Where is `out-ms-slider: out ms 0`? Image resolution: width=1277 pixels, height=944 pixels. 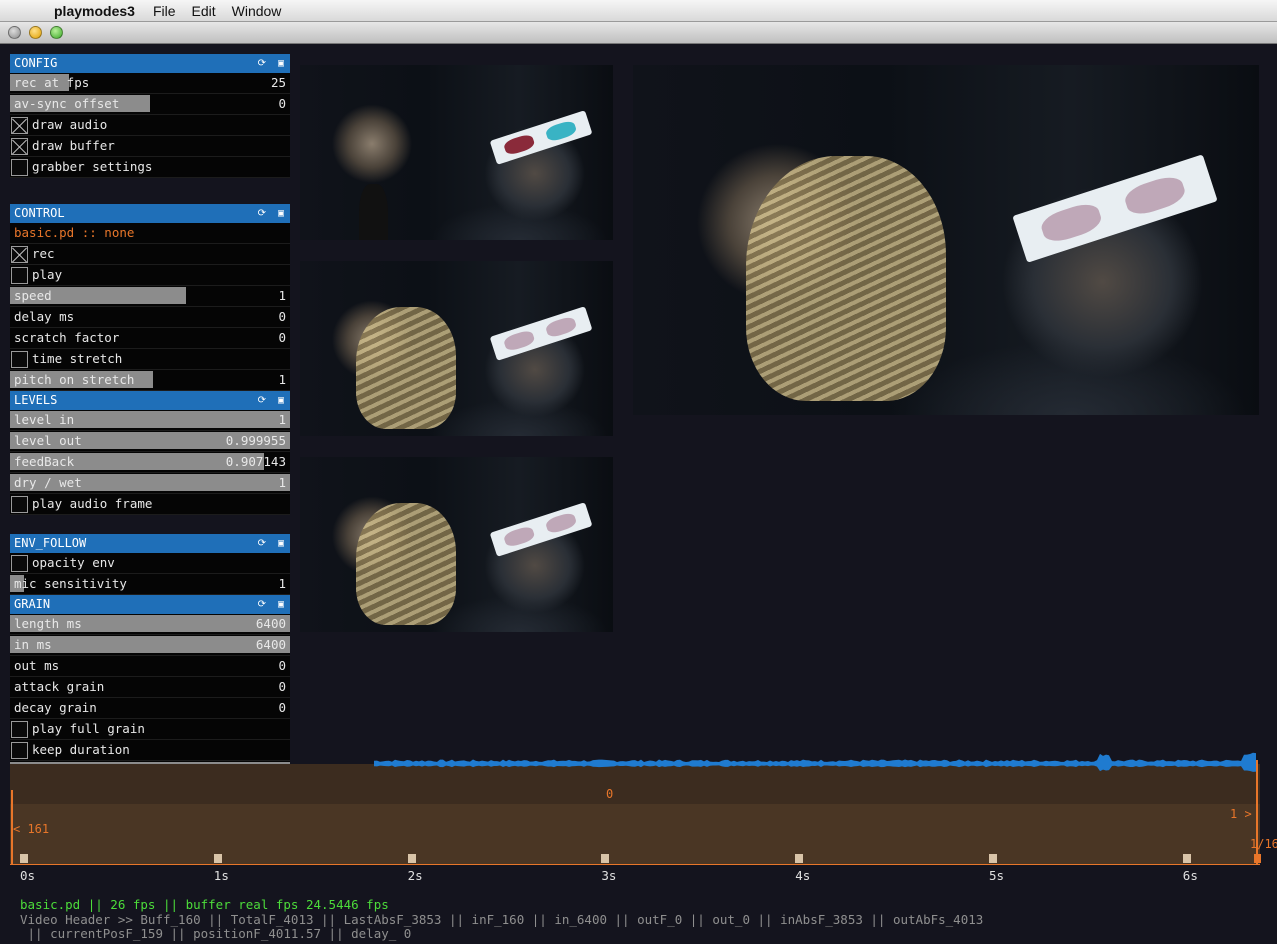
out-ms-slider: out ms 0 is located at coordinates (150, 666).